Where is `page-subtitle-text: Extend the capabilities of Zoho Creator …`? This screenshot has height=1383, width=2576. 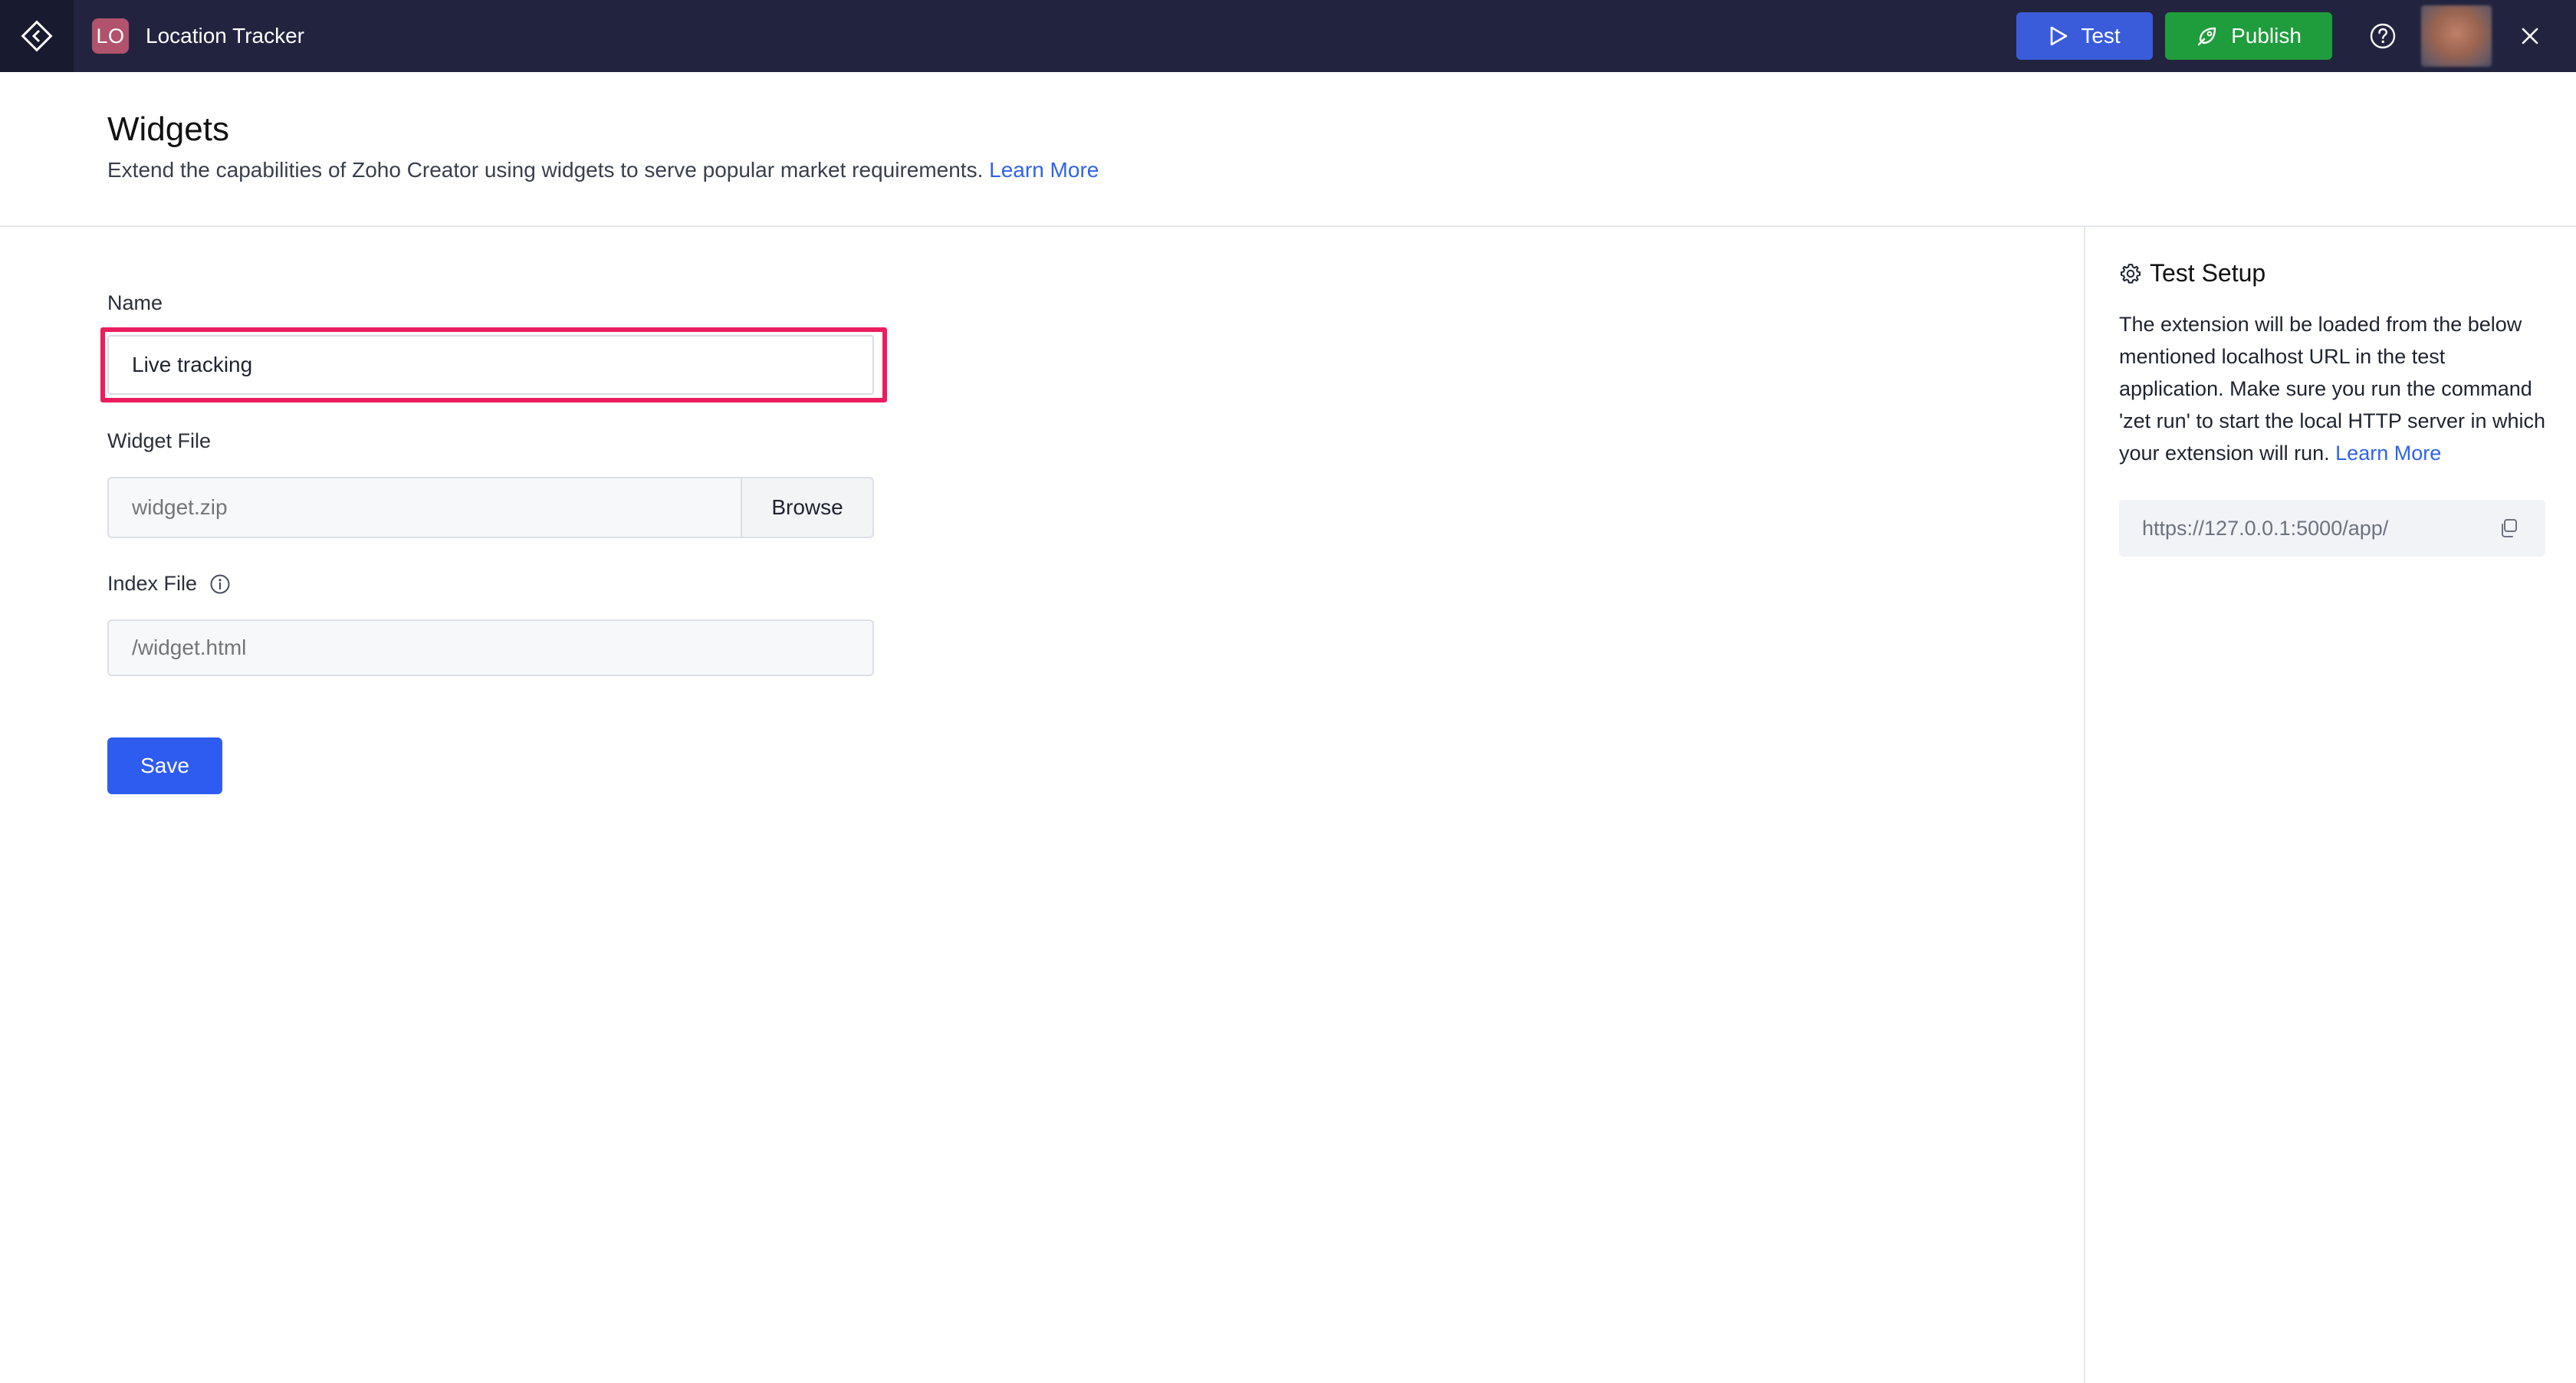
page-subtitle-text: Extend the capabilities of Zoho Creator … is located at coordinates (545, 170).